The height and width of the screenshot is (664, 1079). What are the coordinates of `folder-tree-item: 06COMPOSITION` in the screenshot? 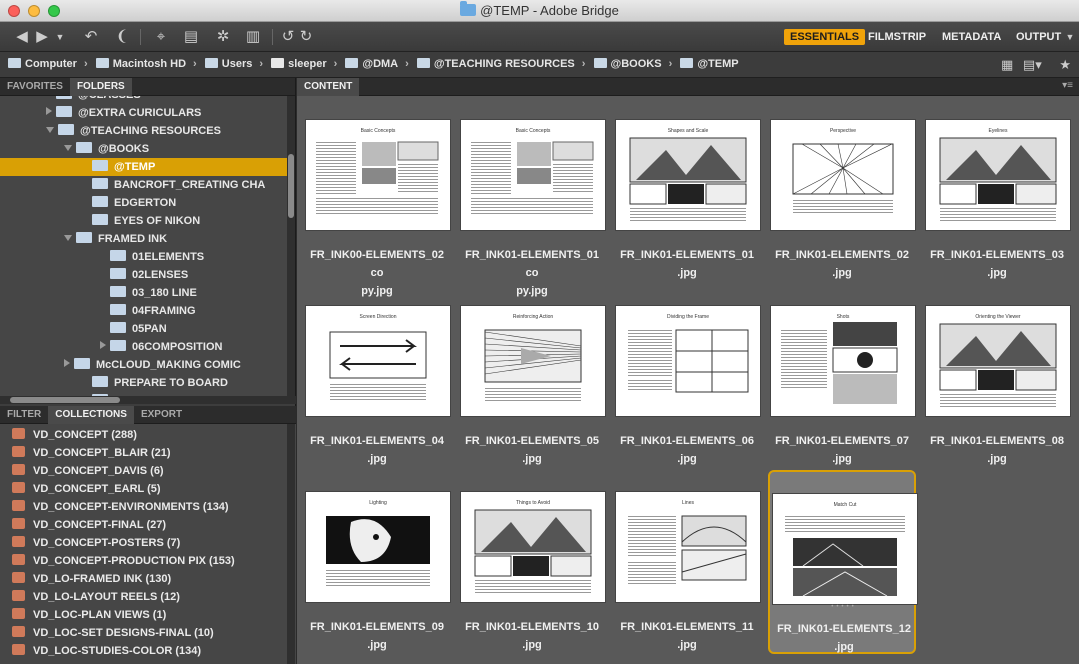 It's located at (144, 347).